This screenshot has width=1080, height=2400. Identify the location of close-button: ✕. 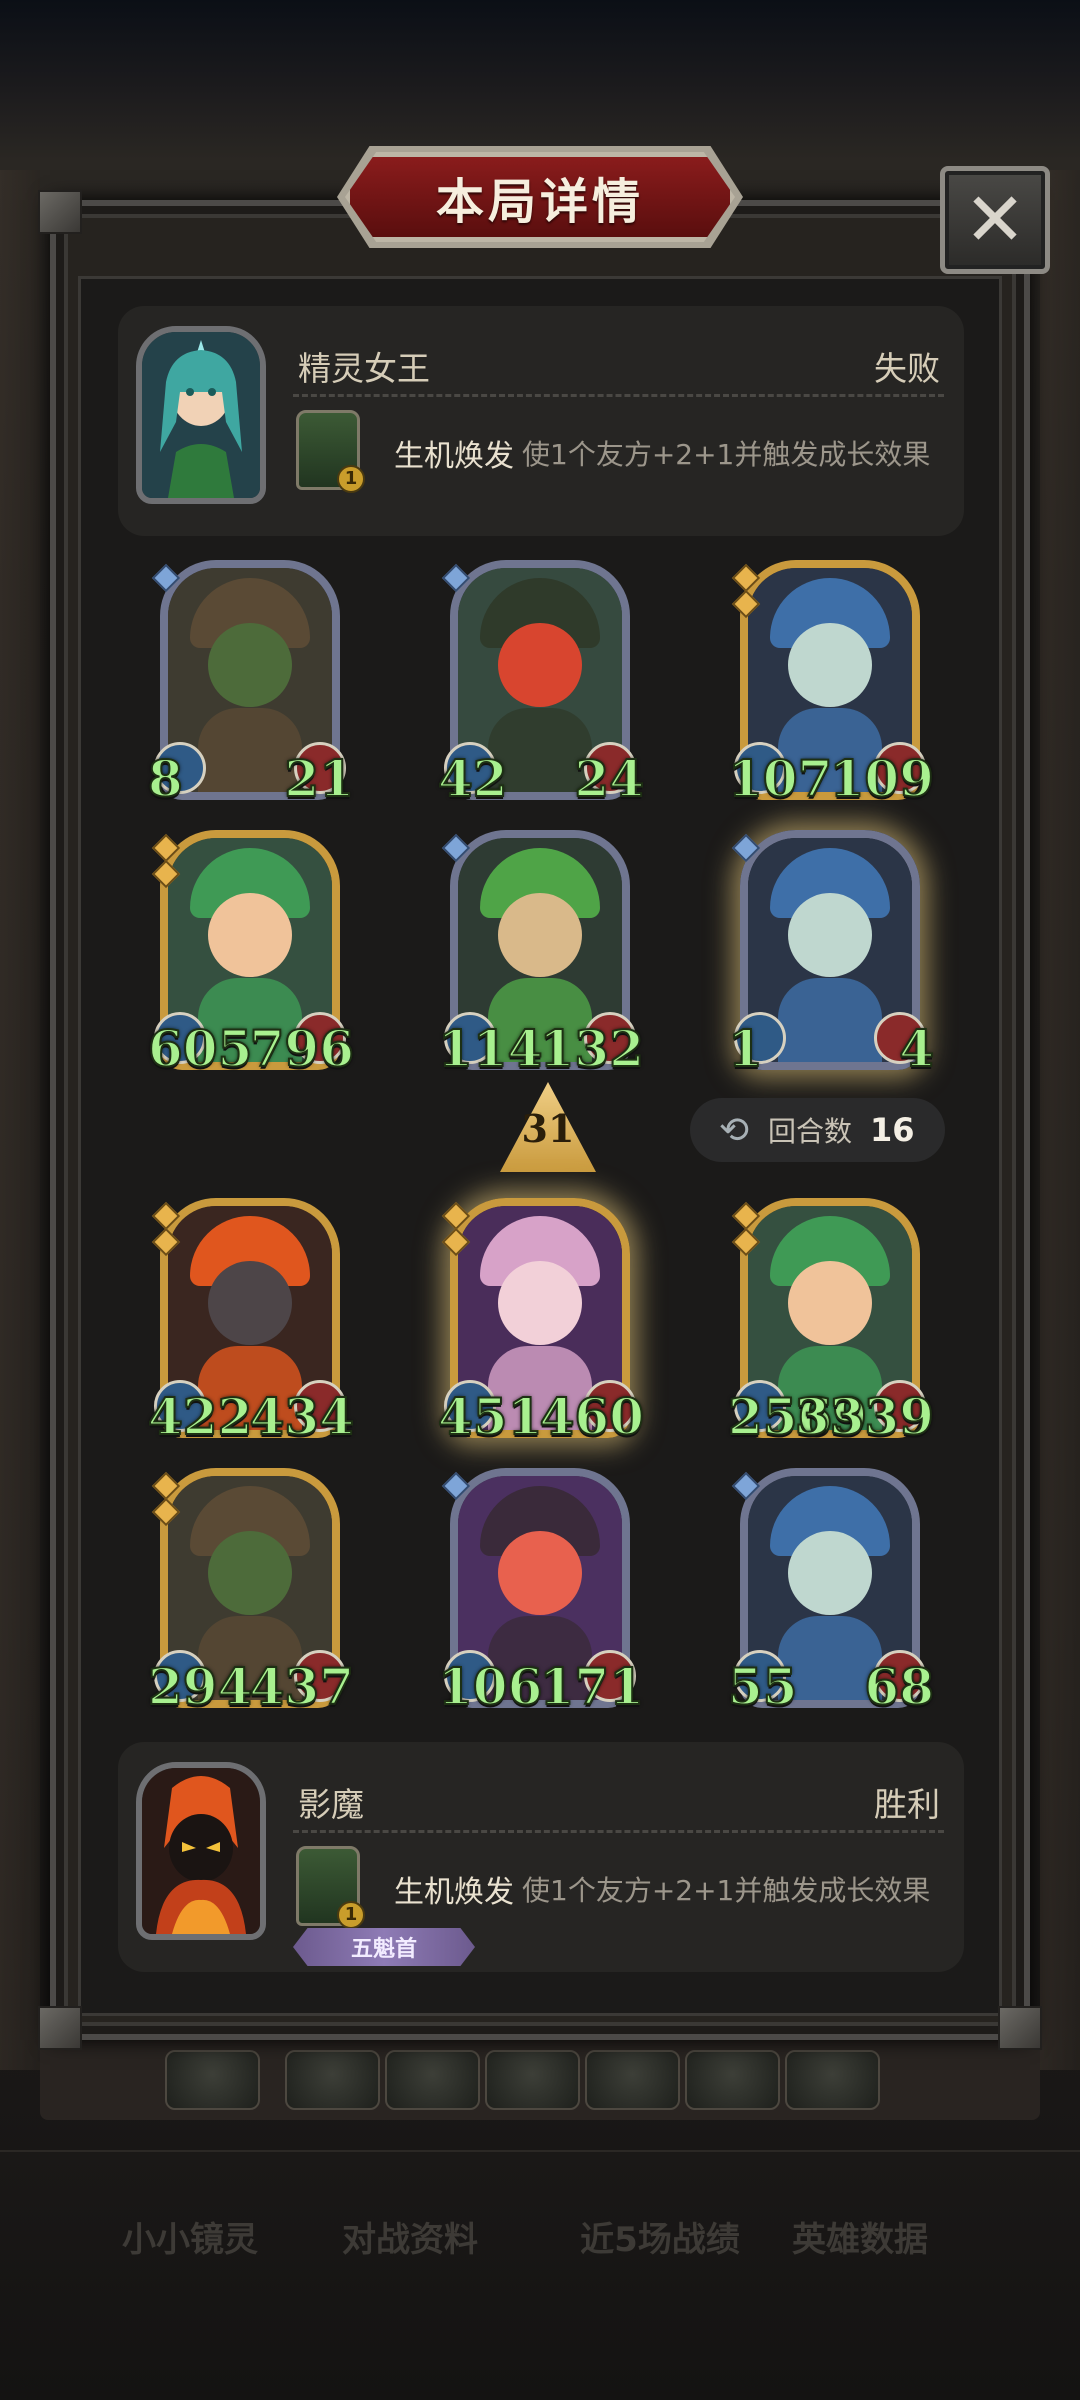
(995, 220).